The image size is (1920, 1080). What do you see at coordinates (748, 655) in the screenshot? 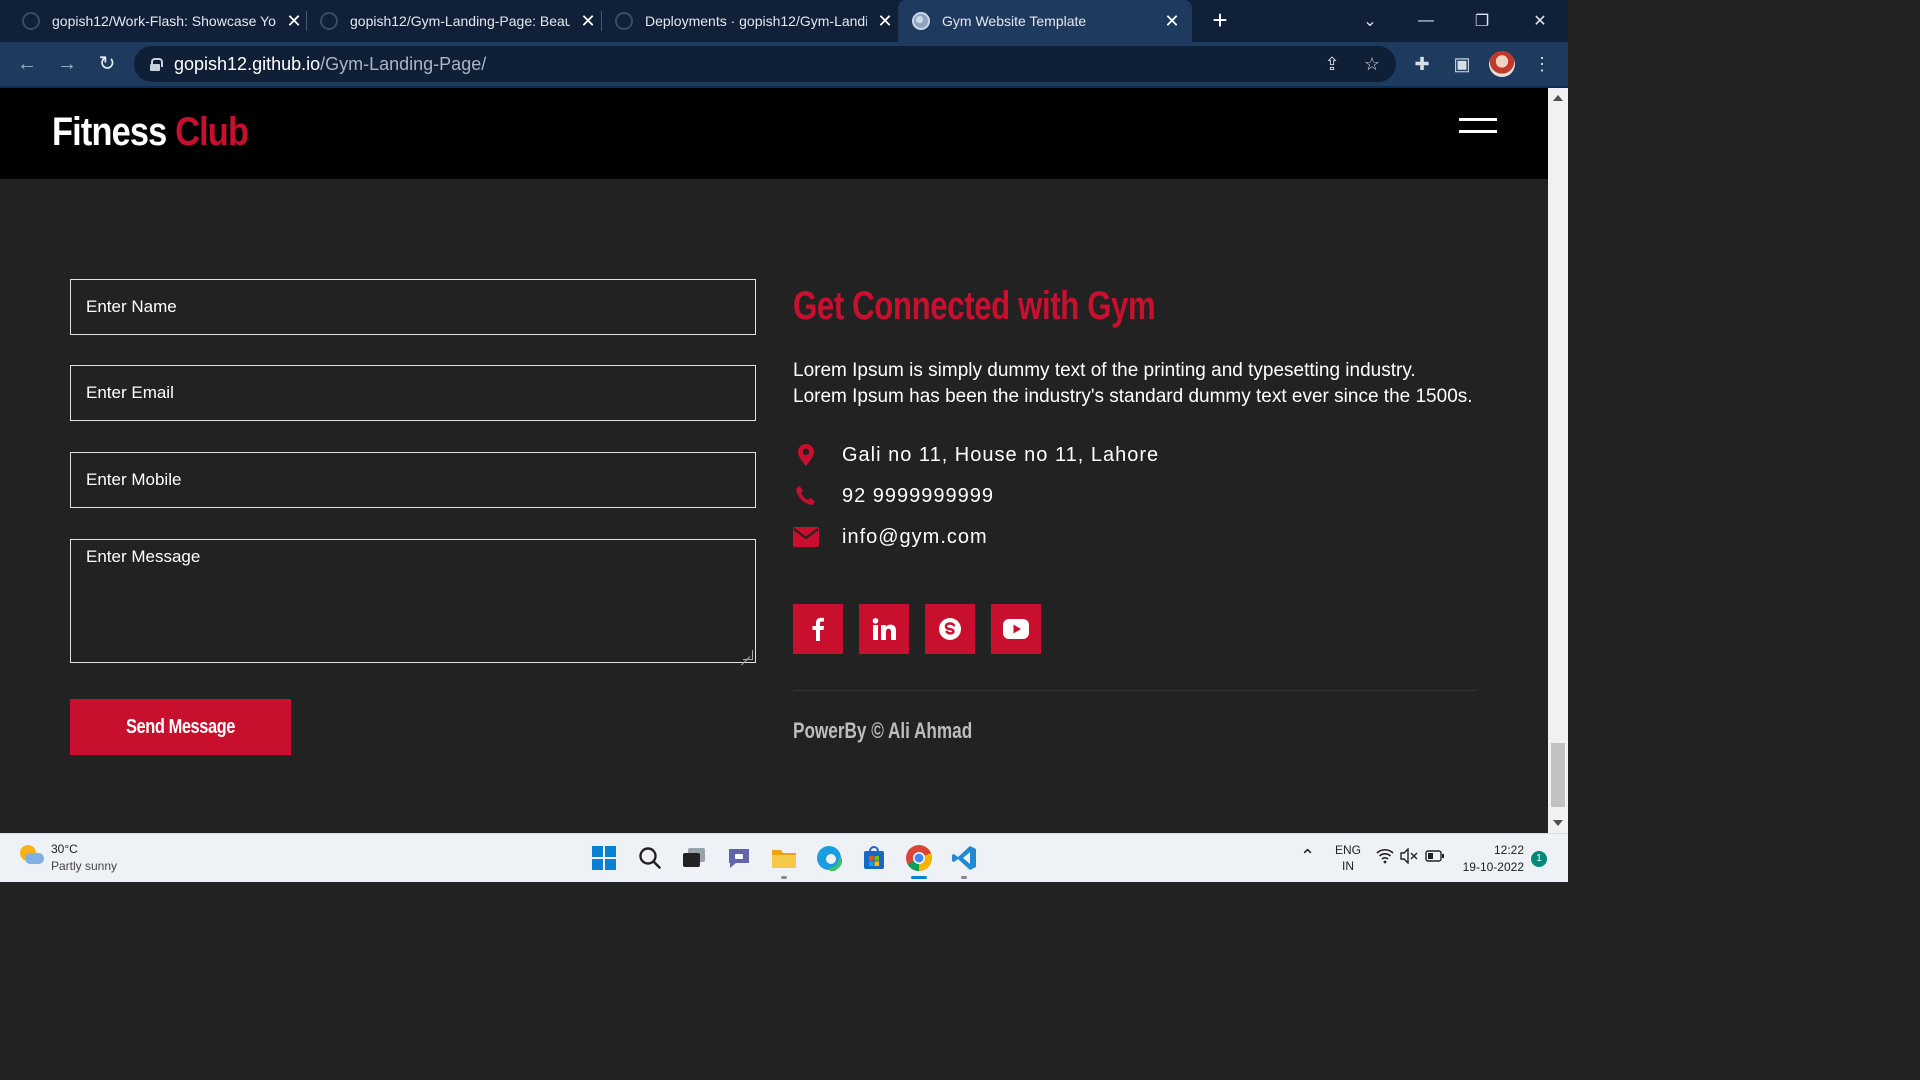
I see `resize-handle-icon` at bounding box center [748, 655].